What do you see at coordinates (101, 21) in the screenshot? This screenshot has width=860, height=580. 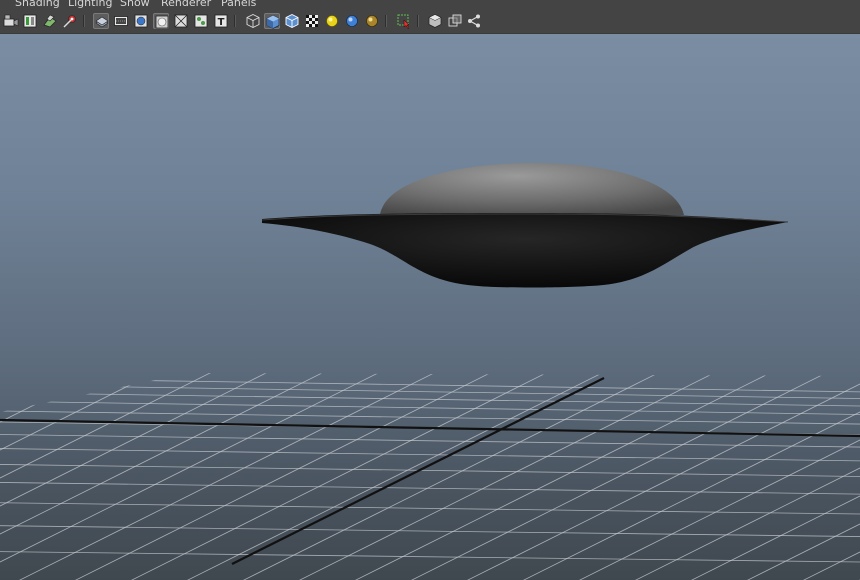 I see `grid-icon` at bounding box center [101, 21].